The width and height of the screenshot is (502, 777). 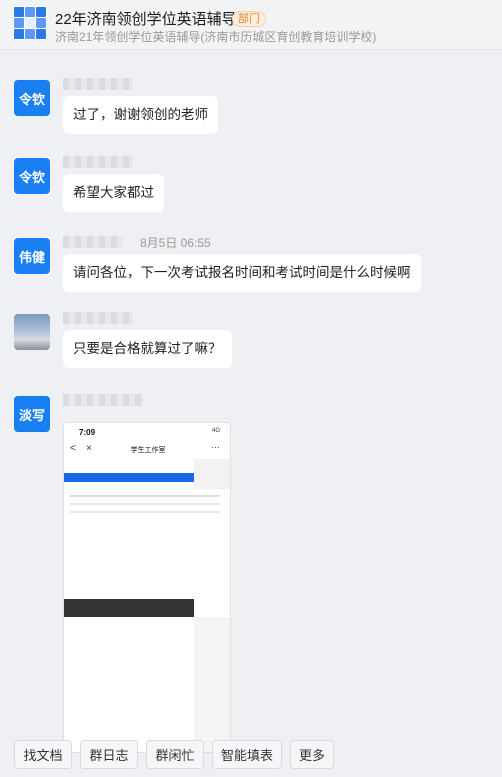 What do you see at coordinates (148, 450) in the screenshot?
I see `nav-title: 学生工作室` at bounding box center [148, 450].